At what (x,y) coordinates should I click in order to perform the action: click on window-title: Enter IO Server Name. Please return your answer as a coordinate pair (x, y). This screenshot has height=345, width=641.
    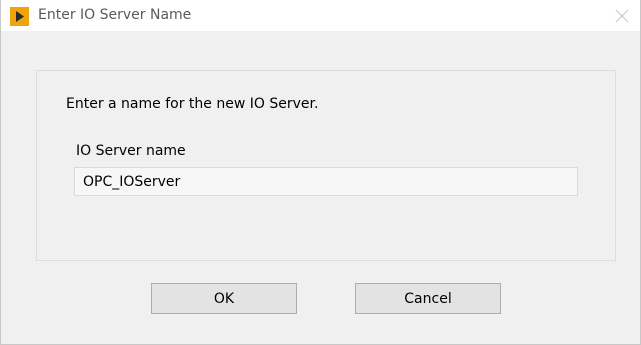
    Looking at the image, I should click on (115, 15).